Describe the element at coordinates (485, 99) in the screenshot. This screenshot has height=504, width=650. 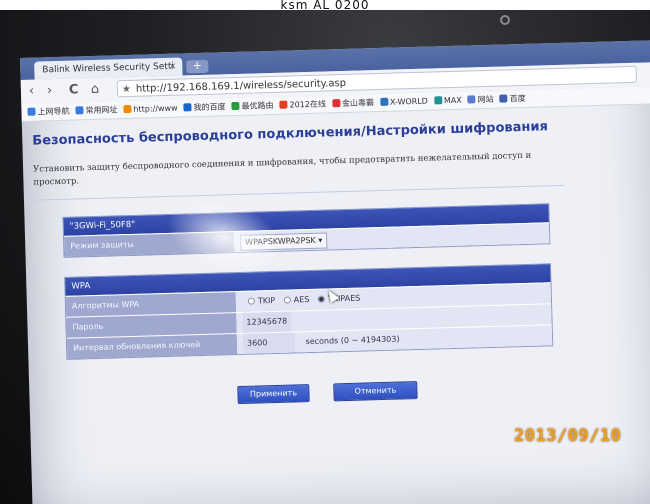
I see `bookmark-label: 网站` at that location.